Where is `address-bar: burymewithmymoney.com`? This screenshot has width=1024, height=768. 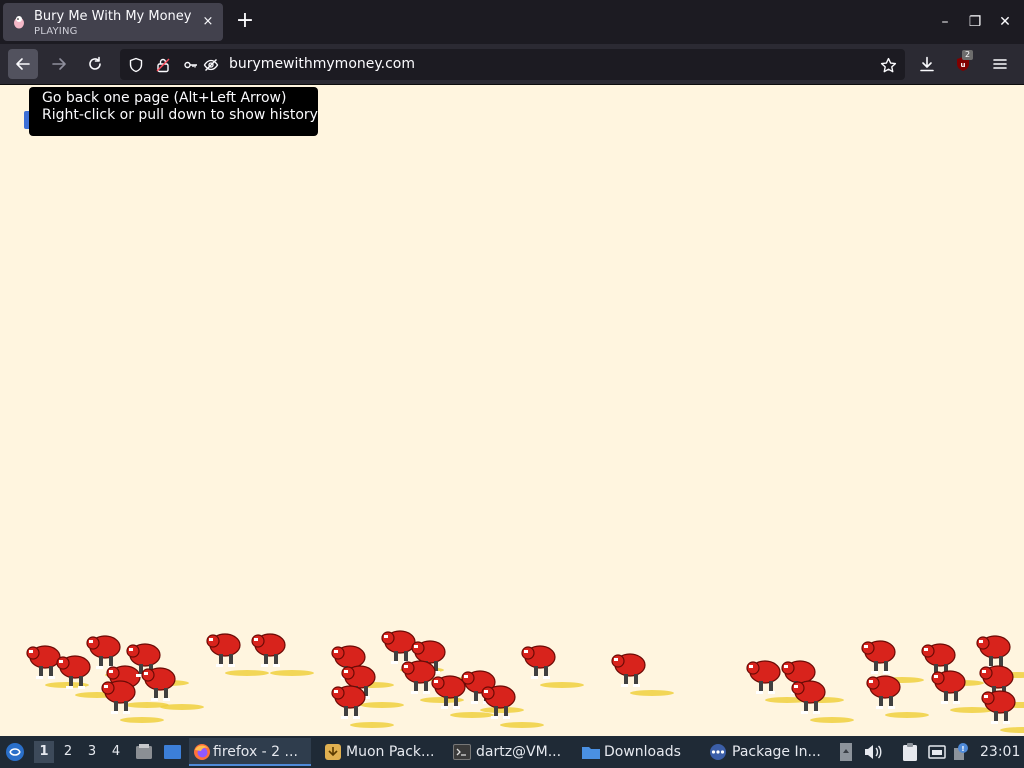
address-bar: burymewithmymoney.com is located at coordinates (512, 64).